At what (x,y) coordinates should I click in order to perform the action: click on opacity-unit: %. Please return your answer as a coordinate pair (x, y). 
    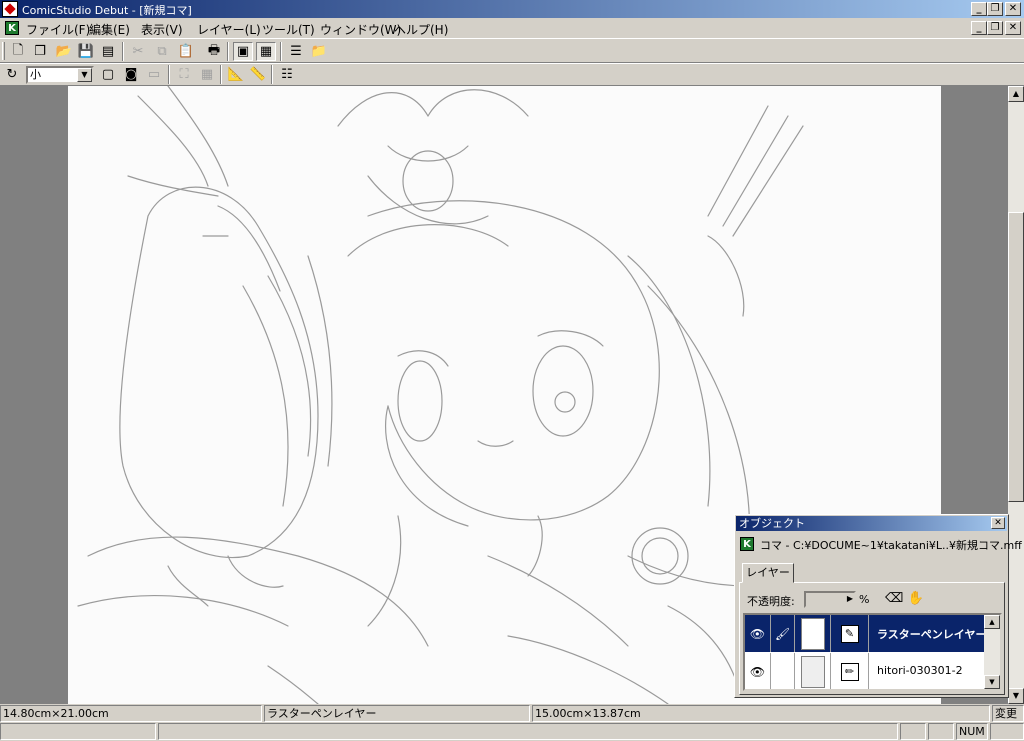
    Looking at the image, I should click on (864, 599).